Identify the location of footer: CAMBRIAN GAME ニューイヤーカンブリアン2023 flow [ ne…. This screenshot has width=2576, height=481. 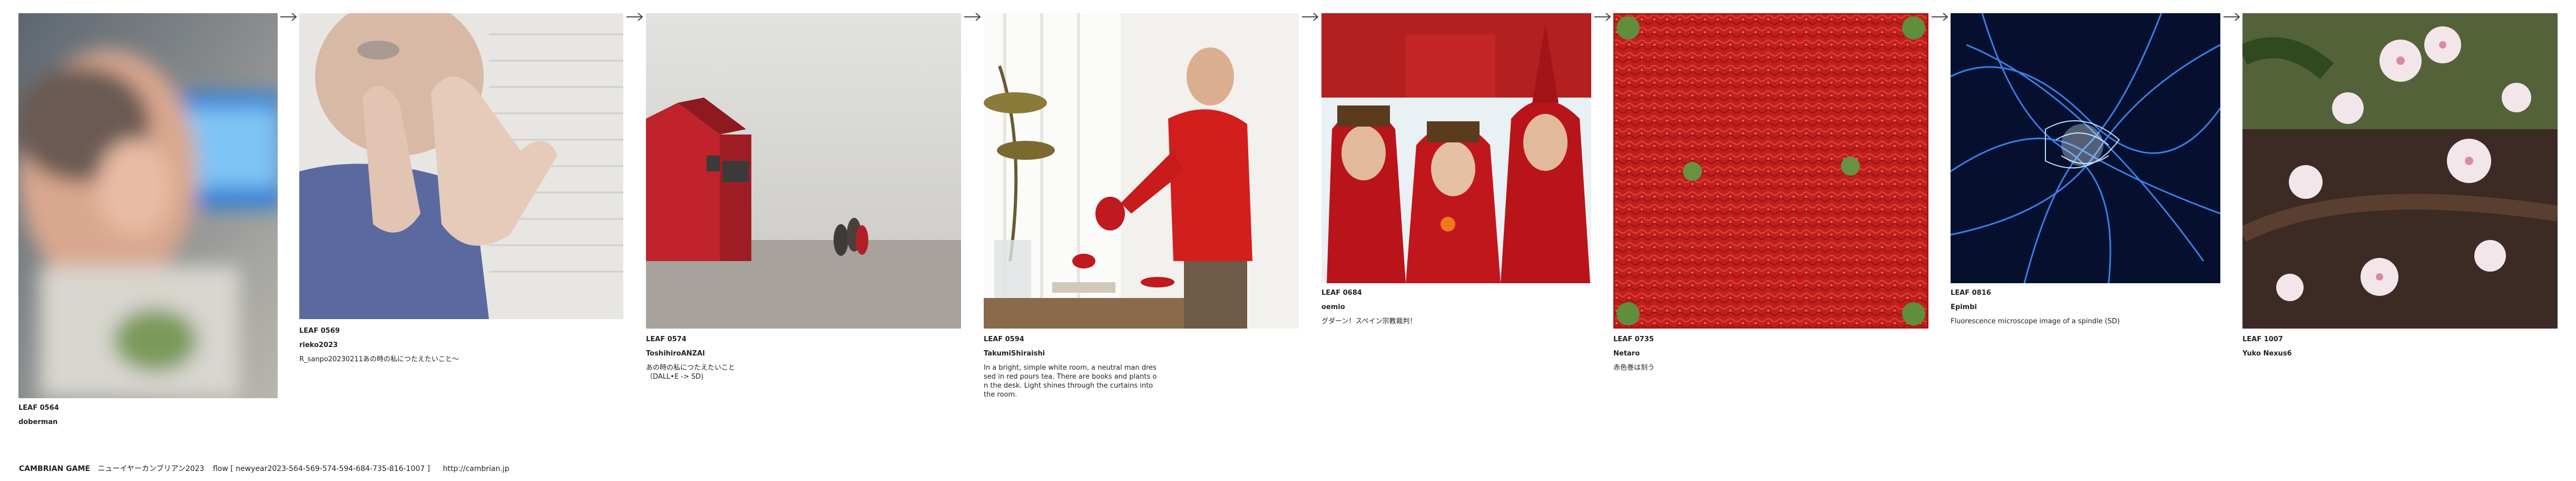
(264, 469).